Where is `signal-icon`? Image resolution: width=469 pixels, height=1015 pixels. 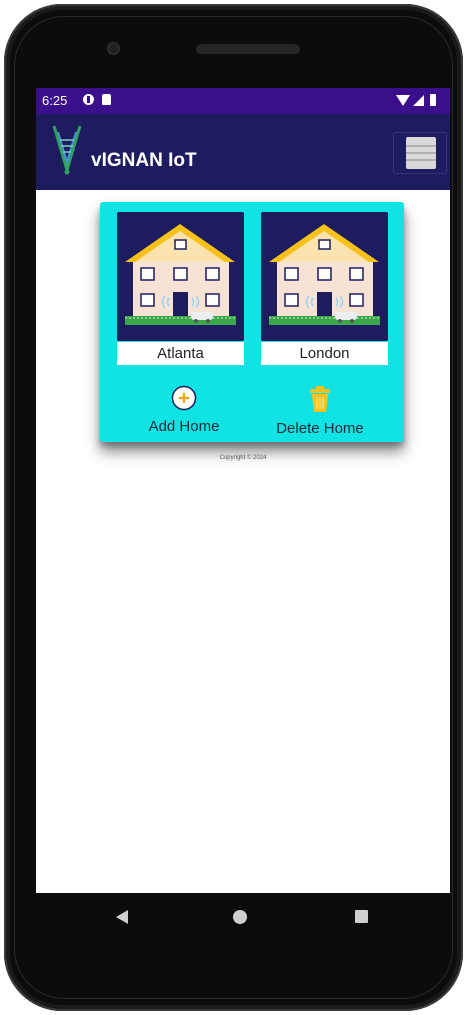 signal-icon is located at coordinates (418, 100).